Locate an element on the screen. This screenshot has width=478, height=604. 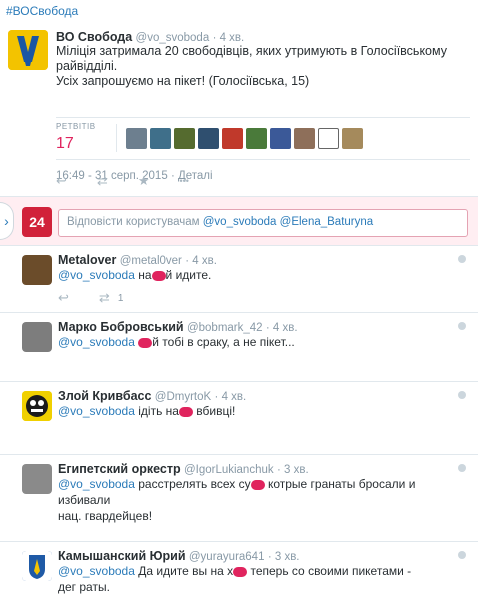
author-handle: @vo_svoboda is located at coordinates (173, 38).